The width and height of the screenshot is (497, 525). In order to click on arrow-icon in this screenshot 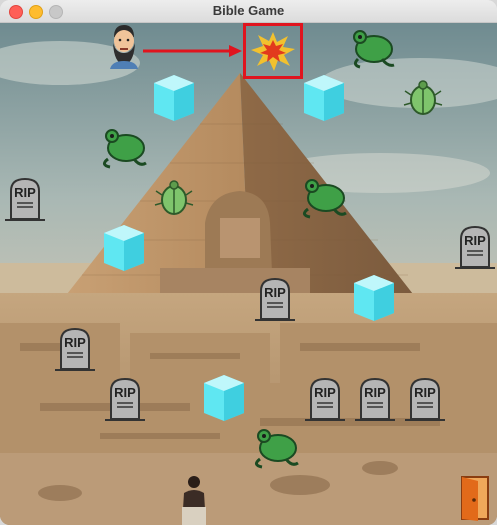, I will do `click(192, 51)`.